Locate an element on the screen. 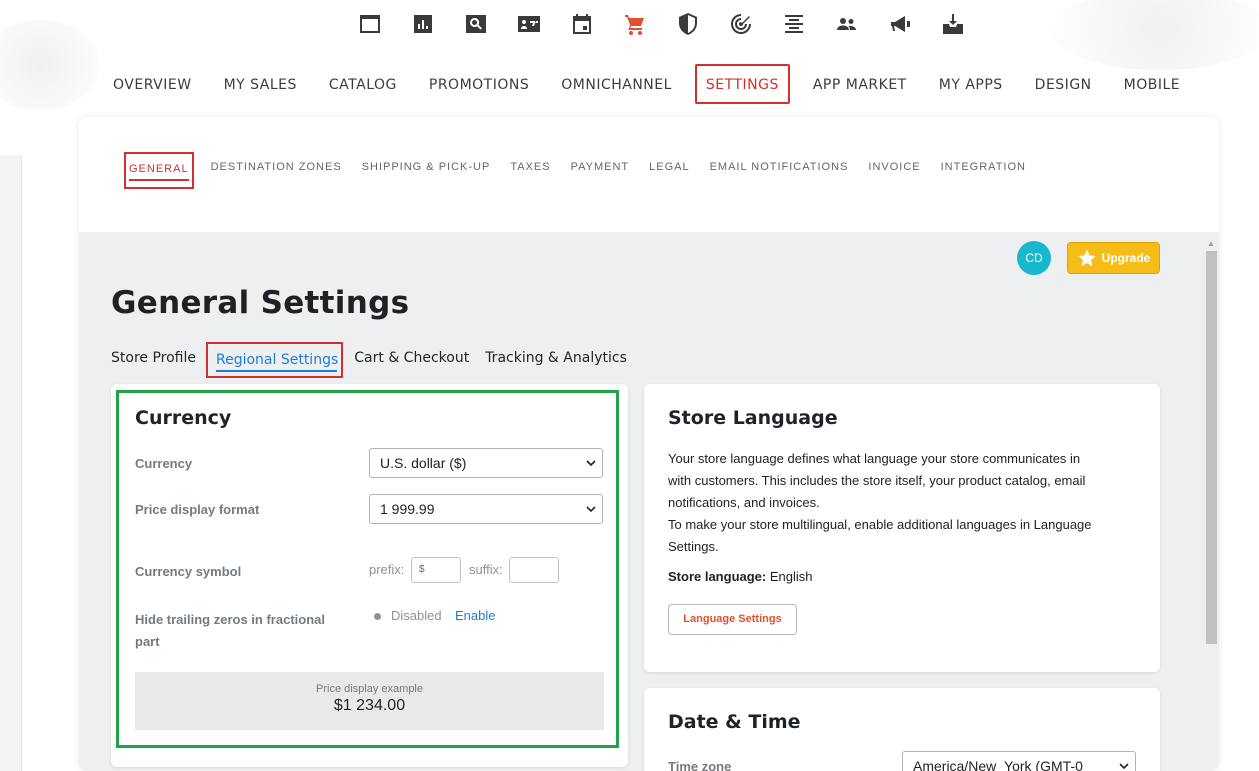 The width and height of the screenshot is (1259, 771). currency-symbol-label: Currency symbol is located at coordinates (188, 571).